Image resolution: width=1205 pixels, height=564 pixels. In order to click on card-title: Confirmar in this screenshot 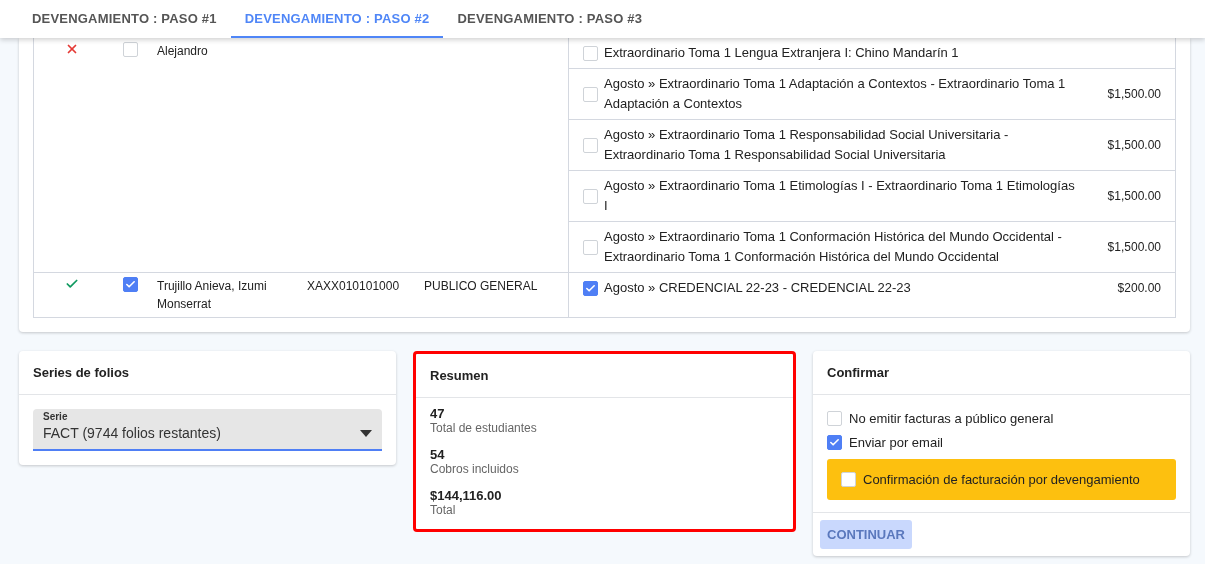, I will do `click(1001, 373)`.